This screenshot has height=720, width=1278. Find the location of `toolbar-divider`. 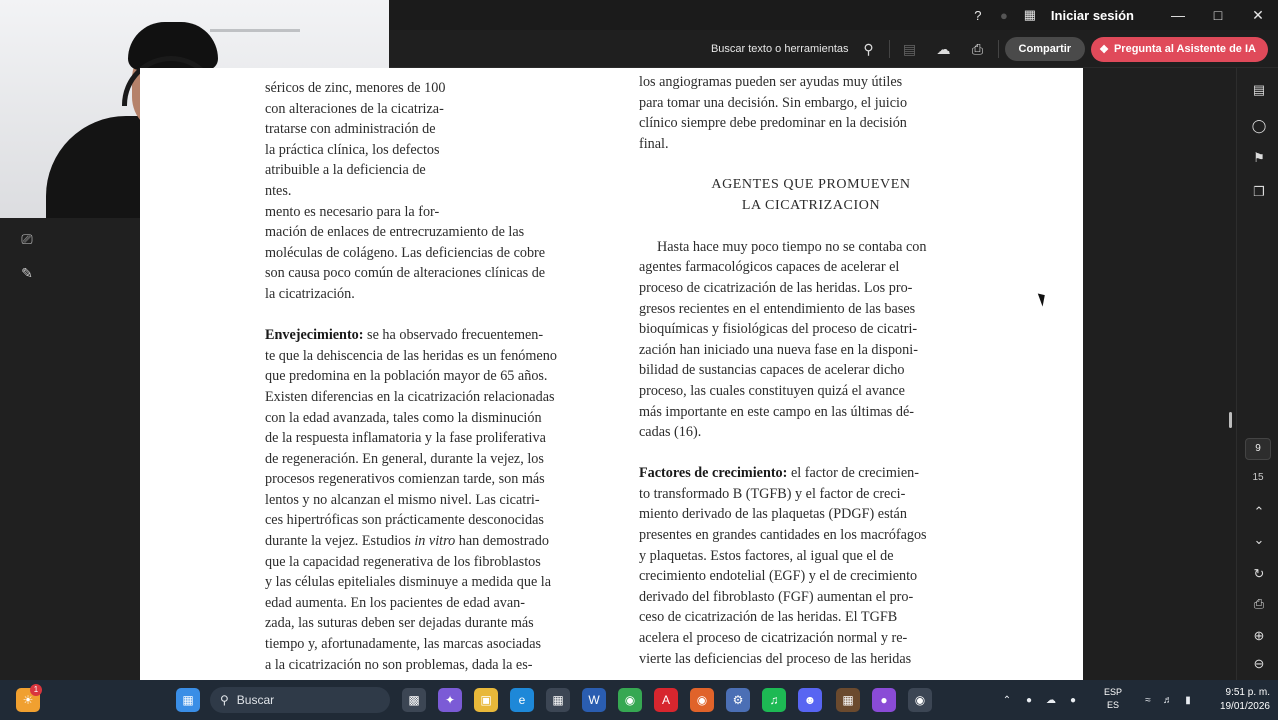

toolbar-divider is located at coordinates (998, 49).